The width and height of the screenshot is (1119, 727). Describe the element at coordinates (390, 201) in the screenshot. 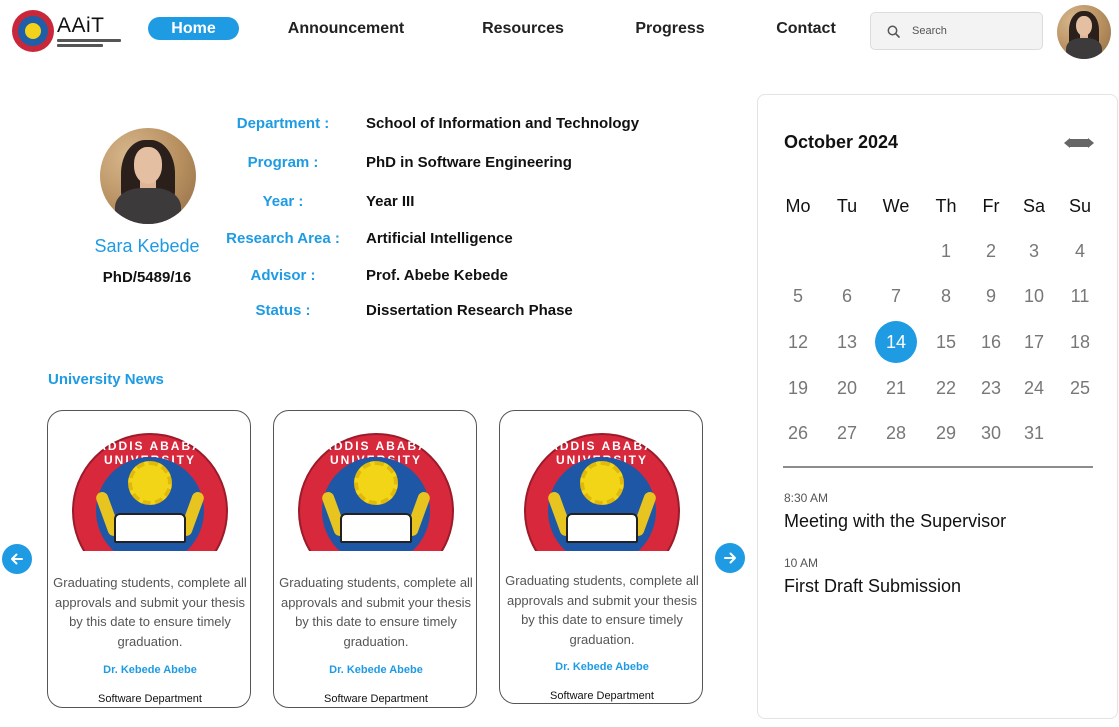

I see `year-value: Year III` at that location.